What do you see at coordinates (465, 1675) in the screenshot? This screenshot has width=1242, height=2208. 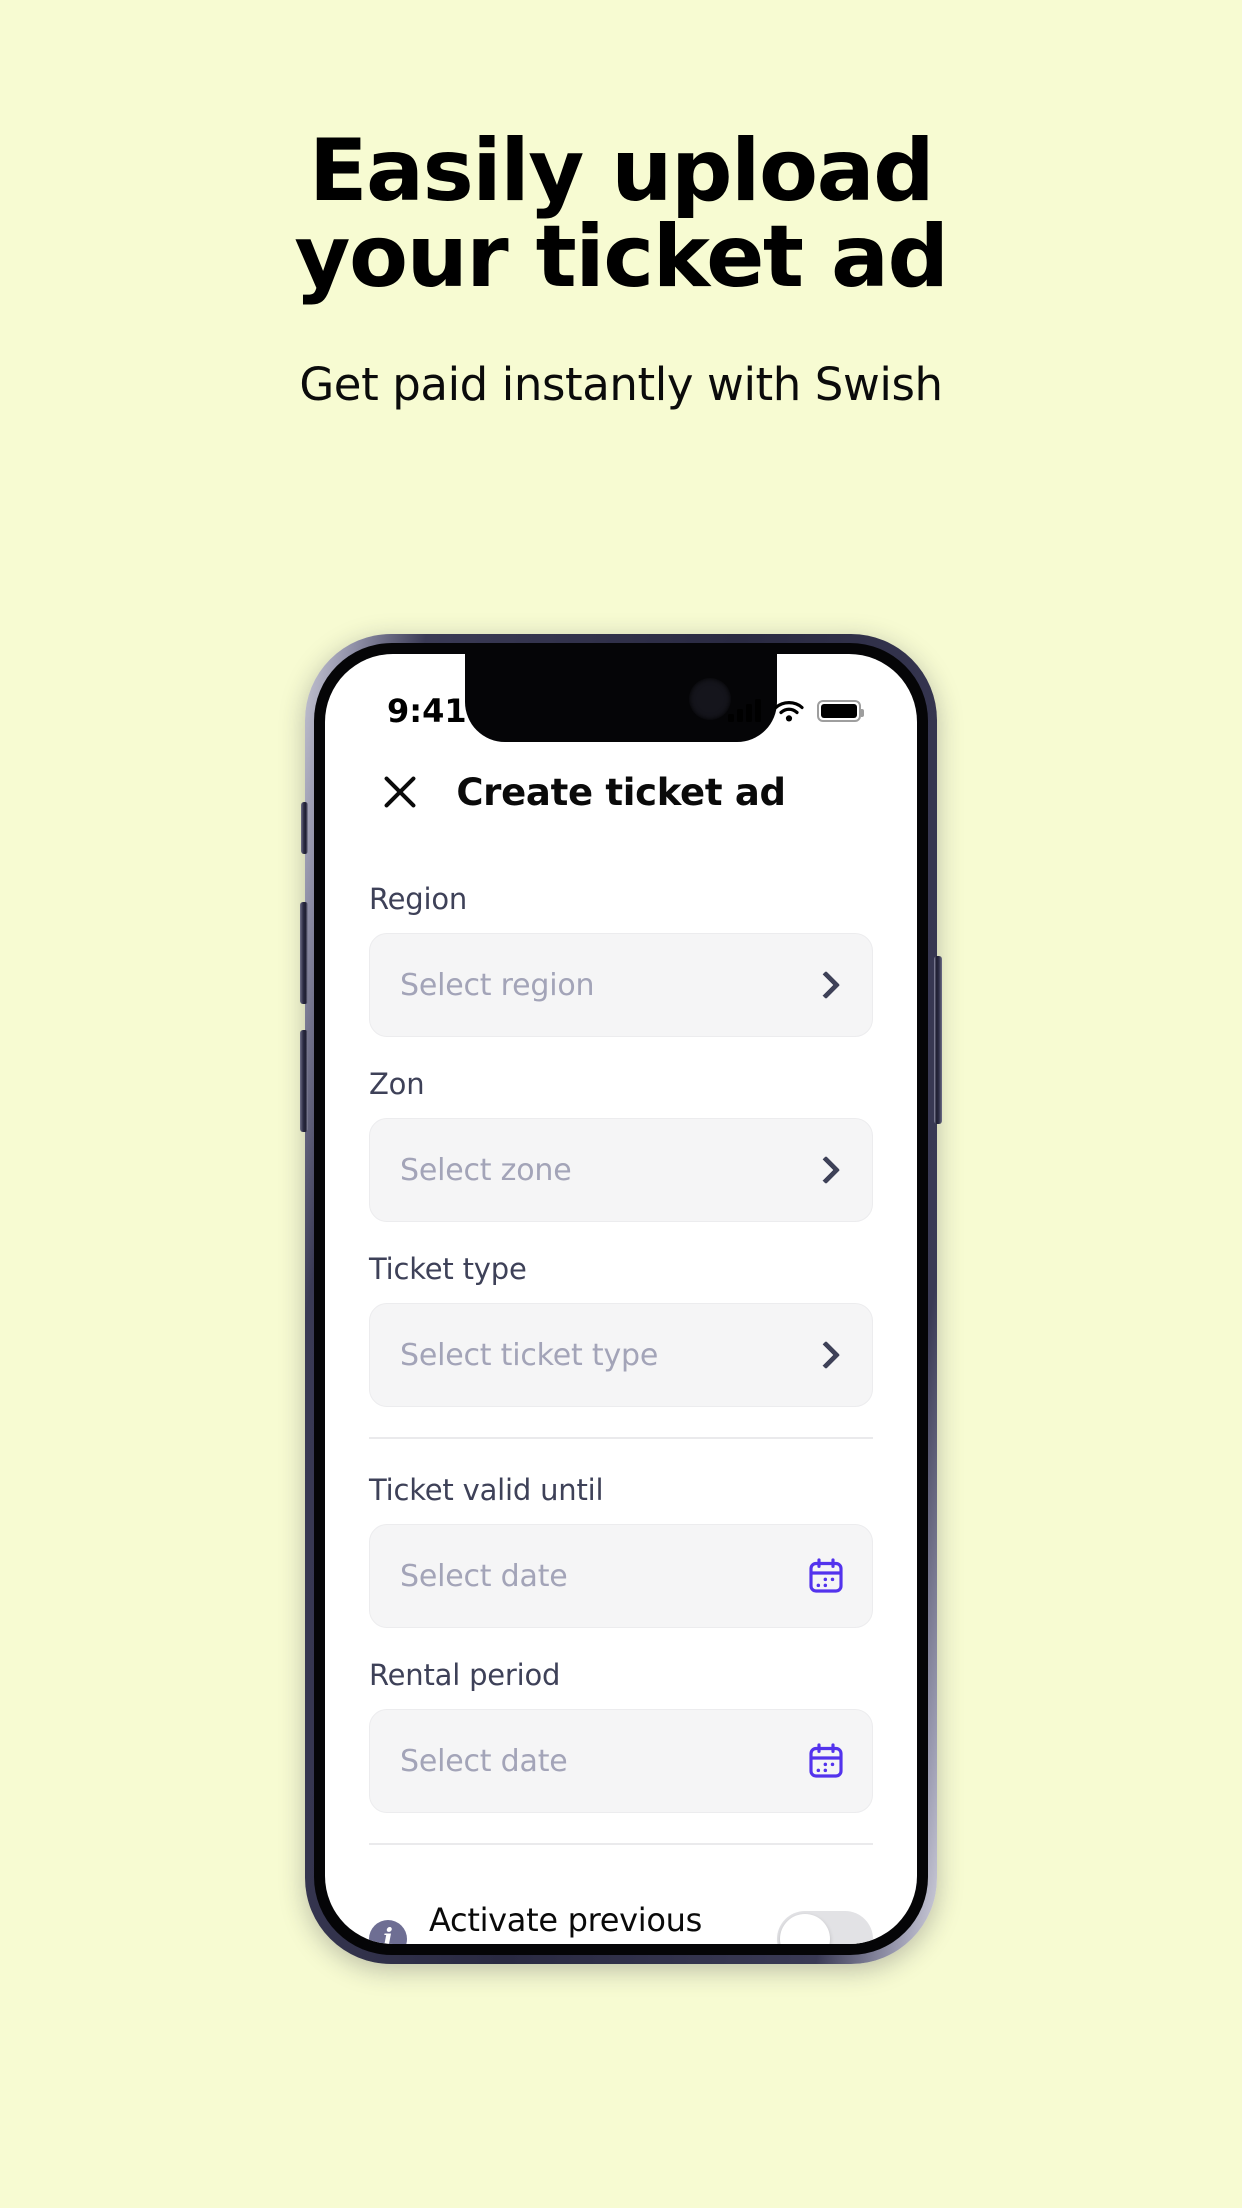 I see `field-label-rental-period: Rental period` at bounding box center [465, 1675].